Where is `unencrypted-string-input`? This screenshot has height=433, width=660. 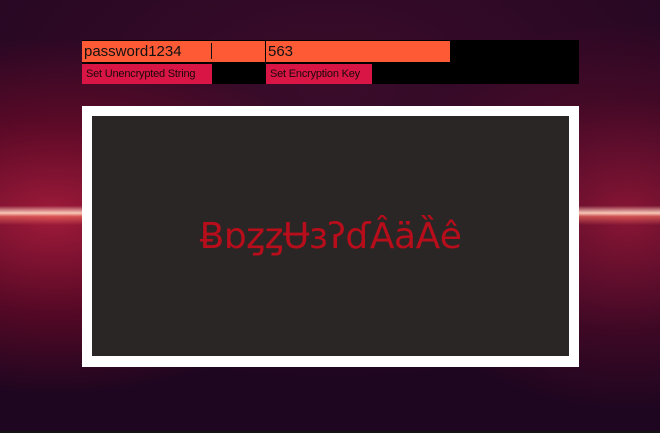 unencrypted-string-input is located at coordinates (173, 51).